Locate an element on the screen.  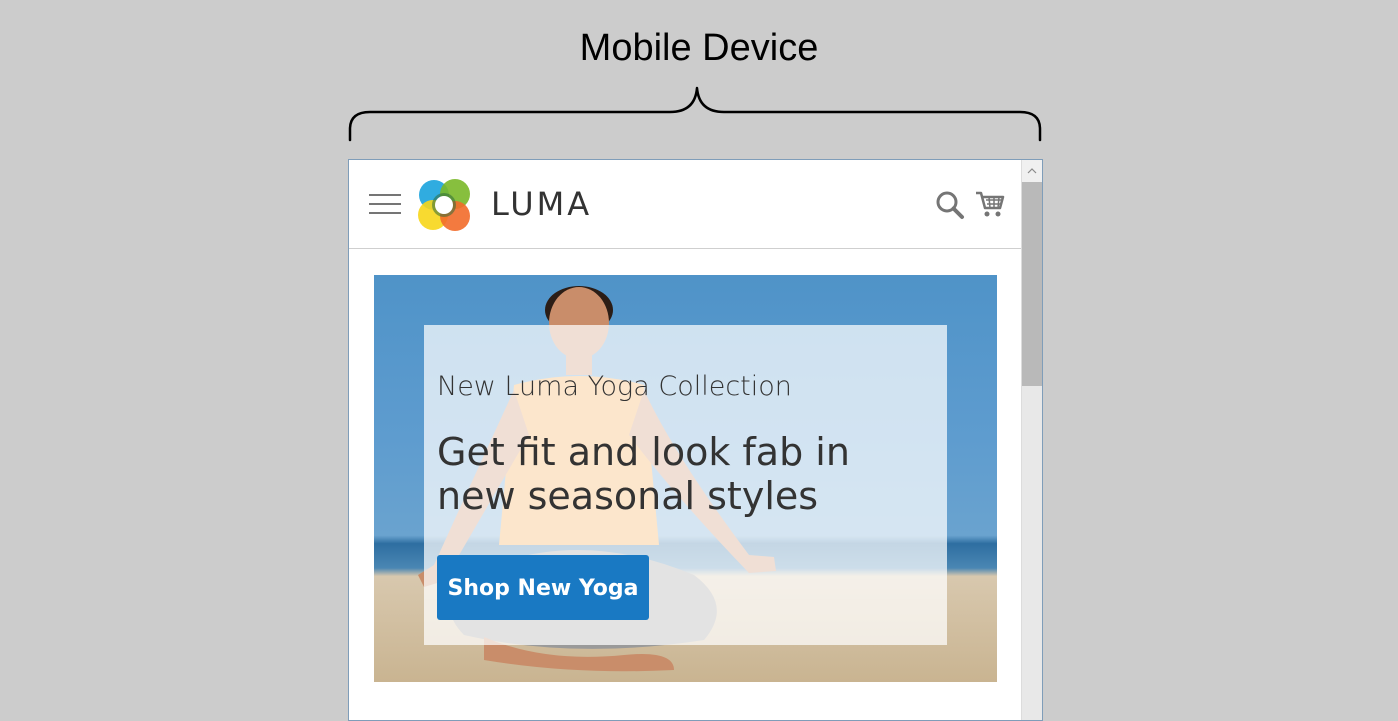
chevron-up-icon is located at coordinates (1032, 171).